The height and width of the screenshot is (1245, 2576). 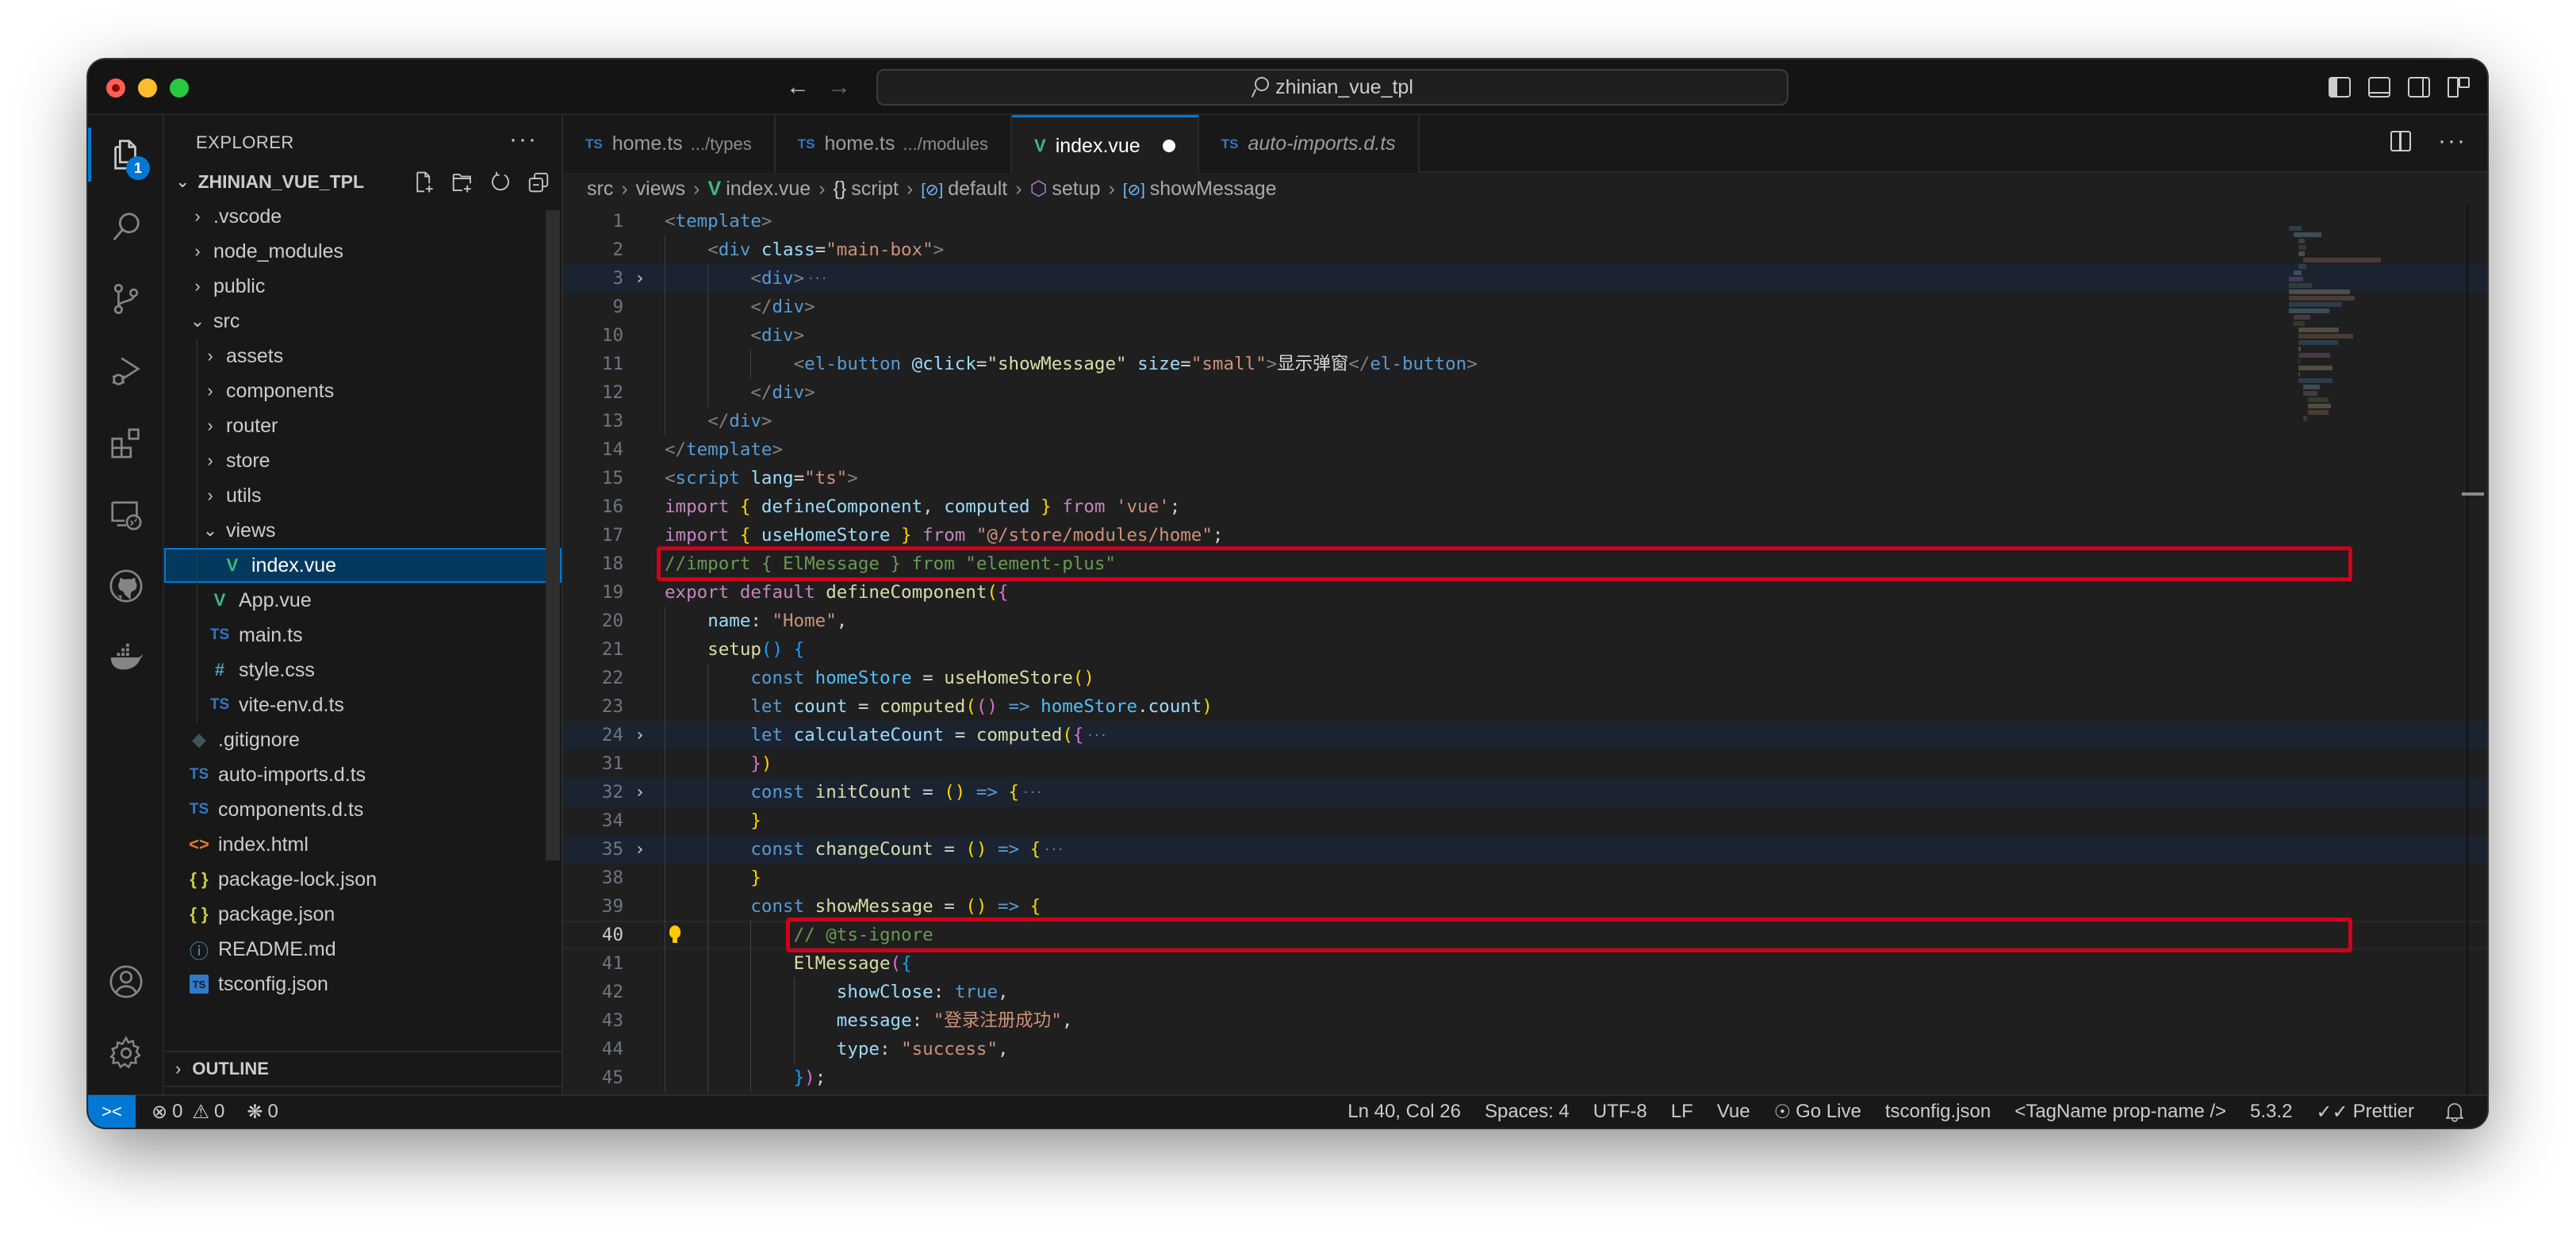 I want to click on notifications-button, so click(x=2454, y=1111).